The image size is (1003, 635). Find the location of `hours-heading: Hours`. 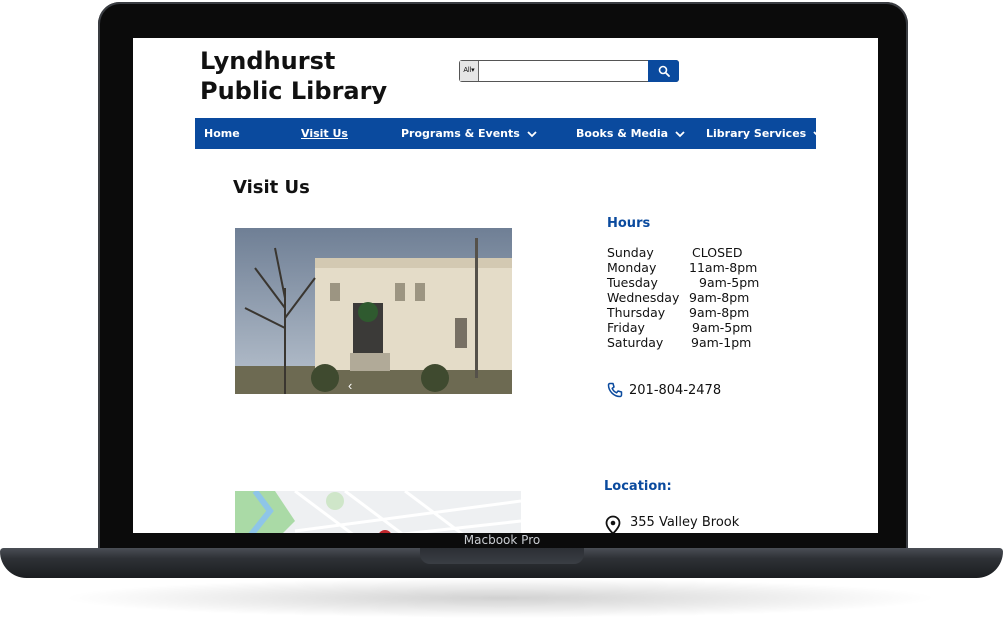

hours-heading: Hours is located at coordinates (629, 223).